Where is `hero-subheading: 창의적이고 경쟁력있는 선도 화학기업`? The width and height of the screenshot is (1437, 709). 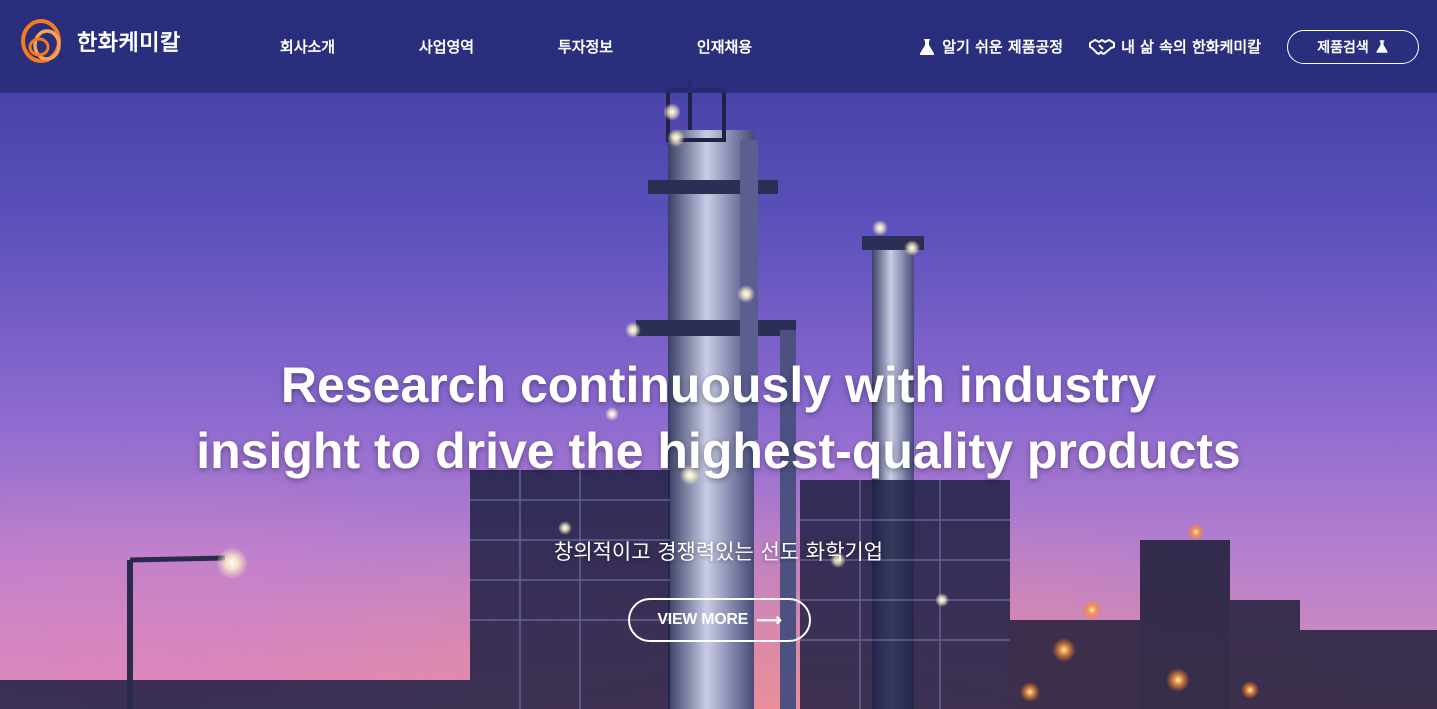 hero-subheading: 창의적이고 경쟁력있는 선도 화학기업 is located at coordinates (718, 552).